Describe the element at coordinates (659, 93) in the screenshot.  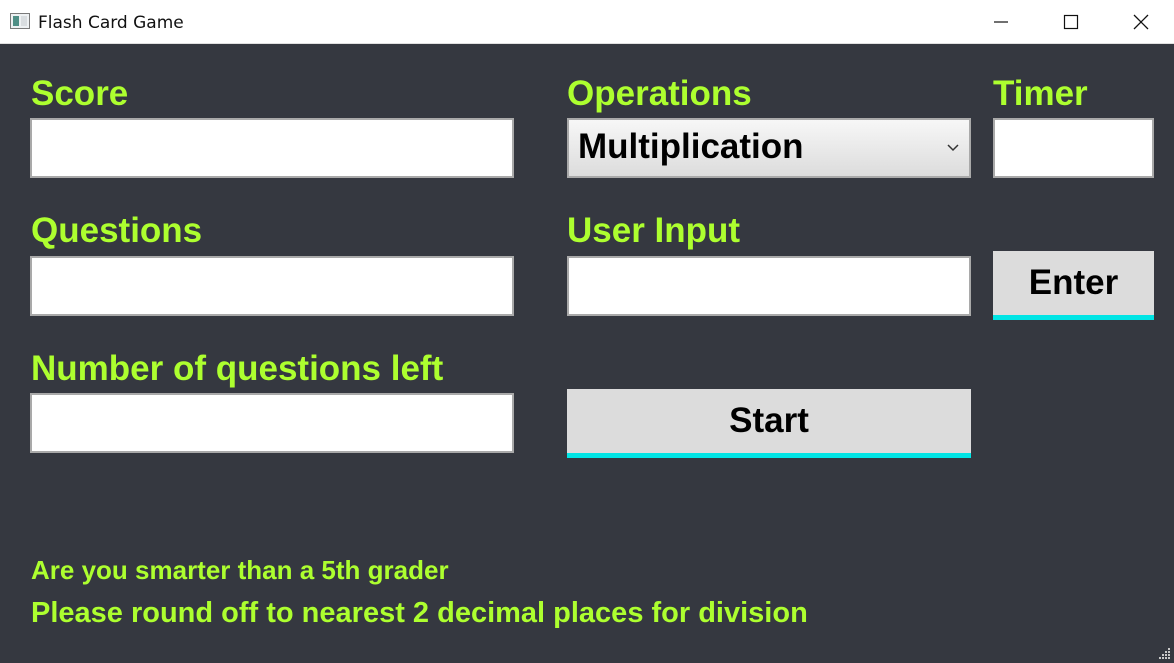
I see `operations-label: Operations` at that location.